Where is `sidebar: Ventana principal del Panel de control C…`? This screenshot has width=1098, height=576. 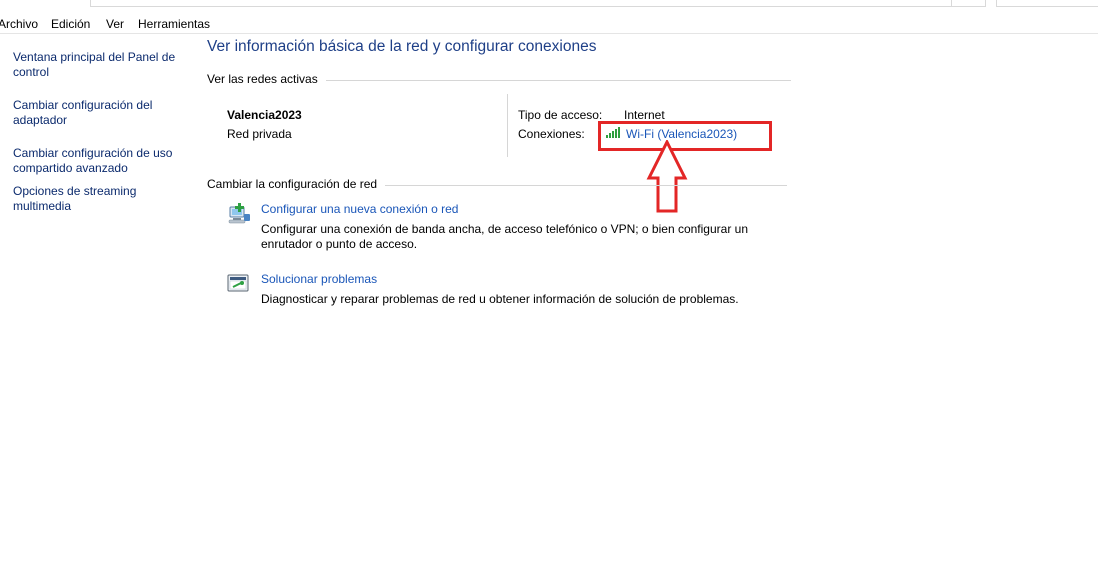 sidebar: Ventana principal del Panel de control C… is located at coordinates (98, 136).